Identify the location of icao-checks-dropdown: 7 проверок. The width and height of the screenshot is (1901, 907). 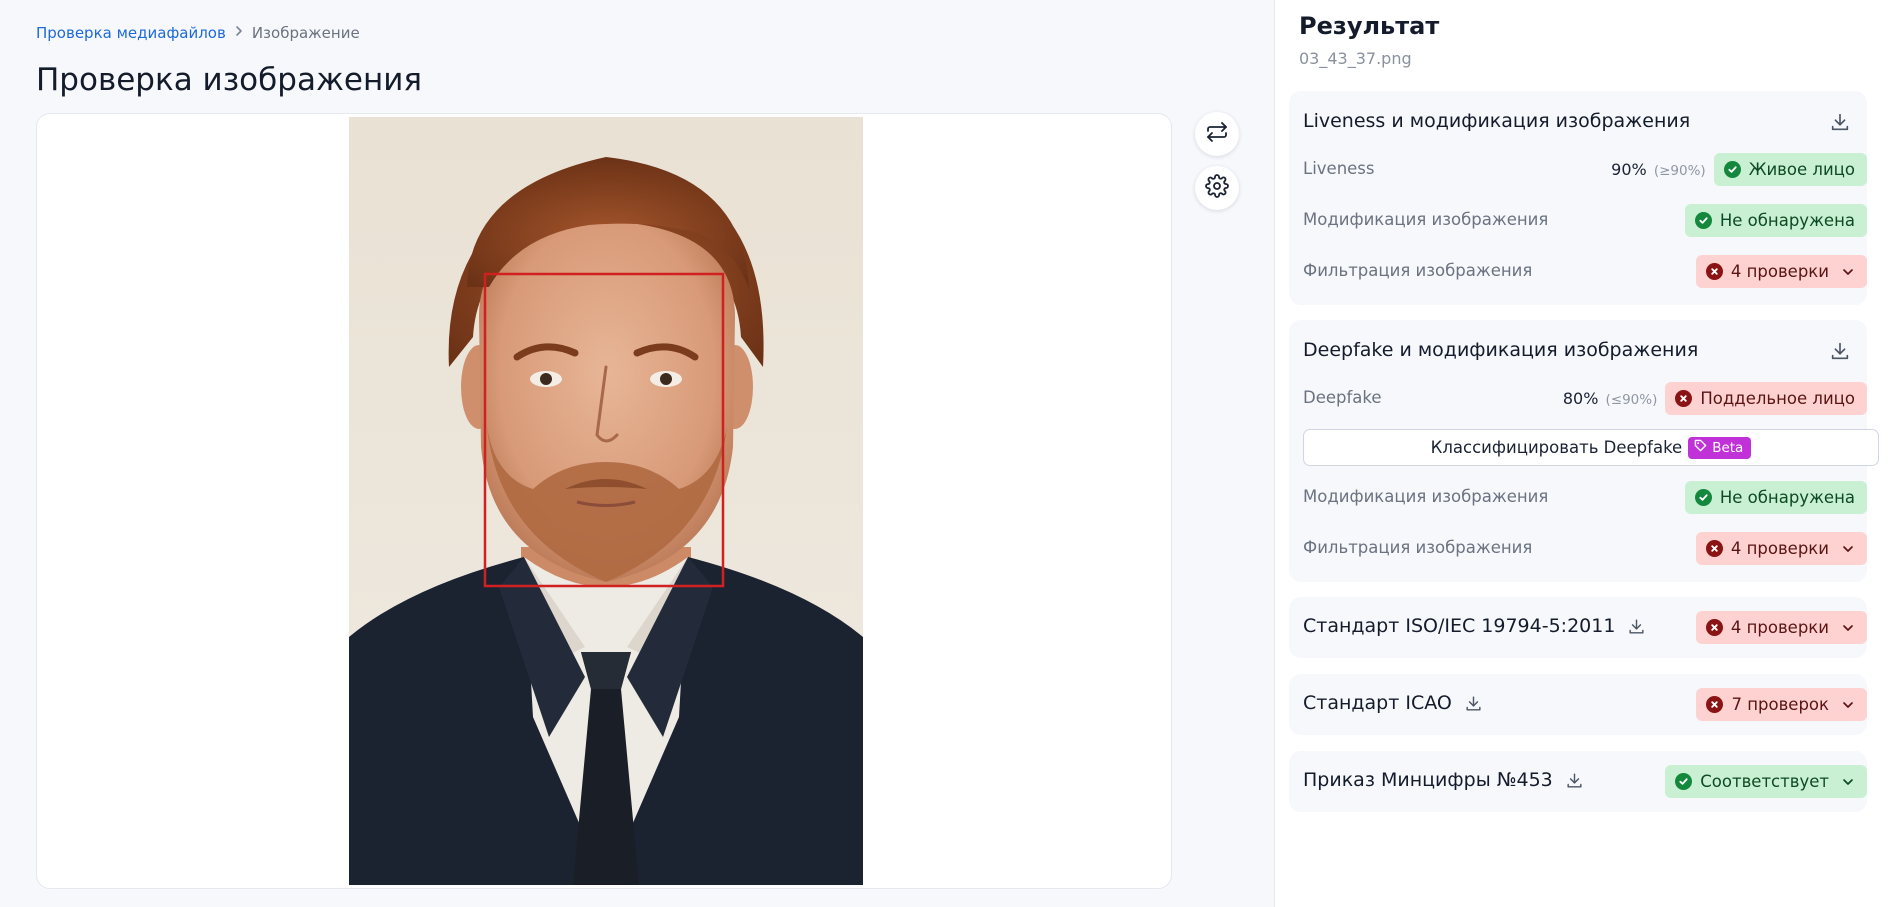
(1781, 704).